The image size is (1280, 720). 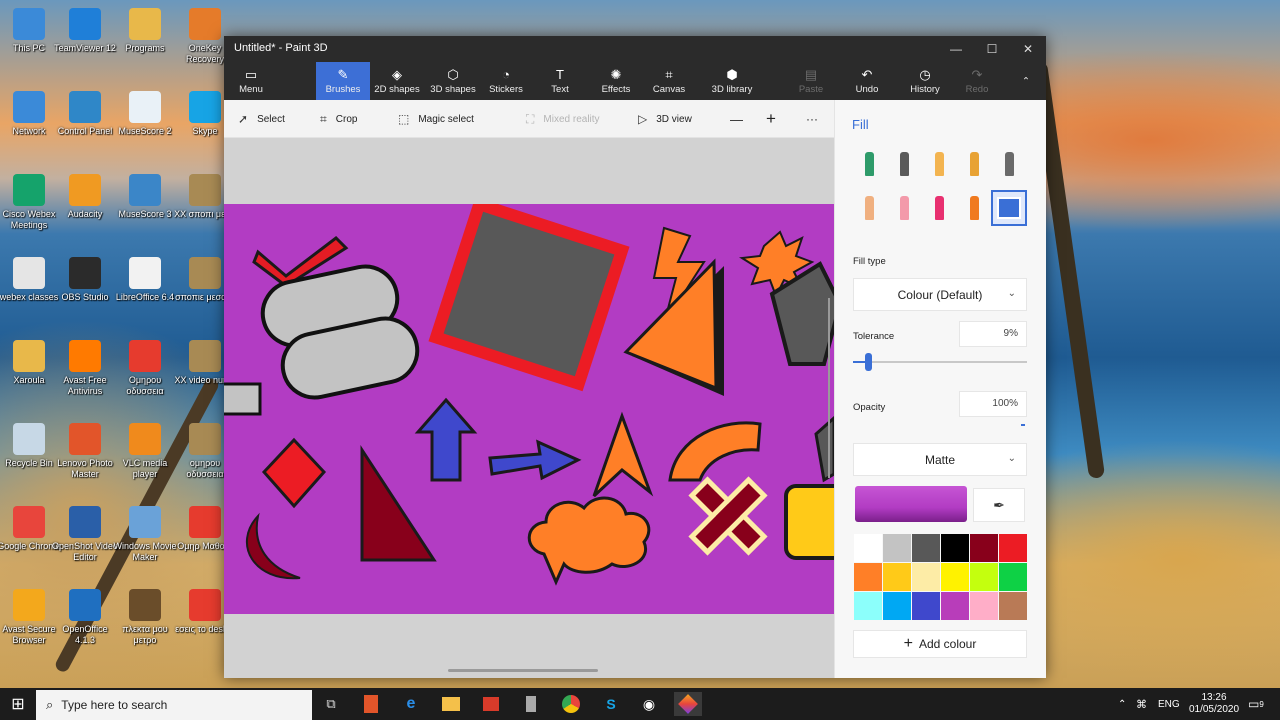 What do you see at coordinates (736, 119) in the screenshot?
I see `zoom-out-button: —` at bounding box center [736, 119].